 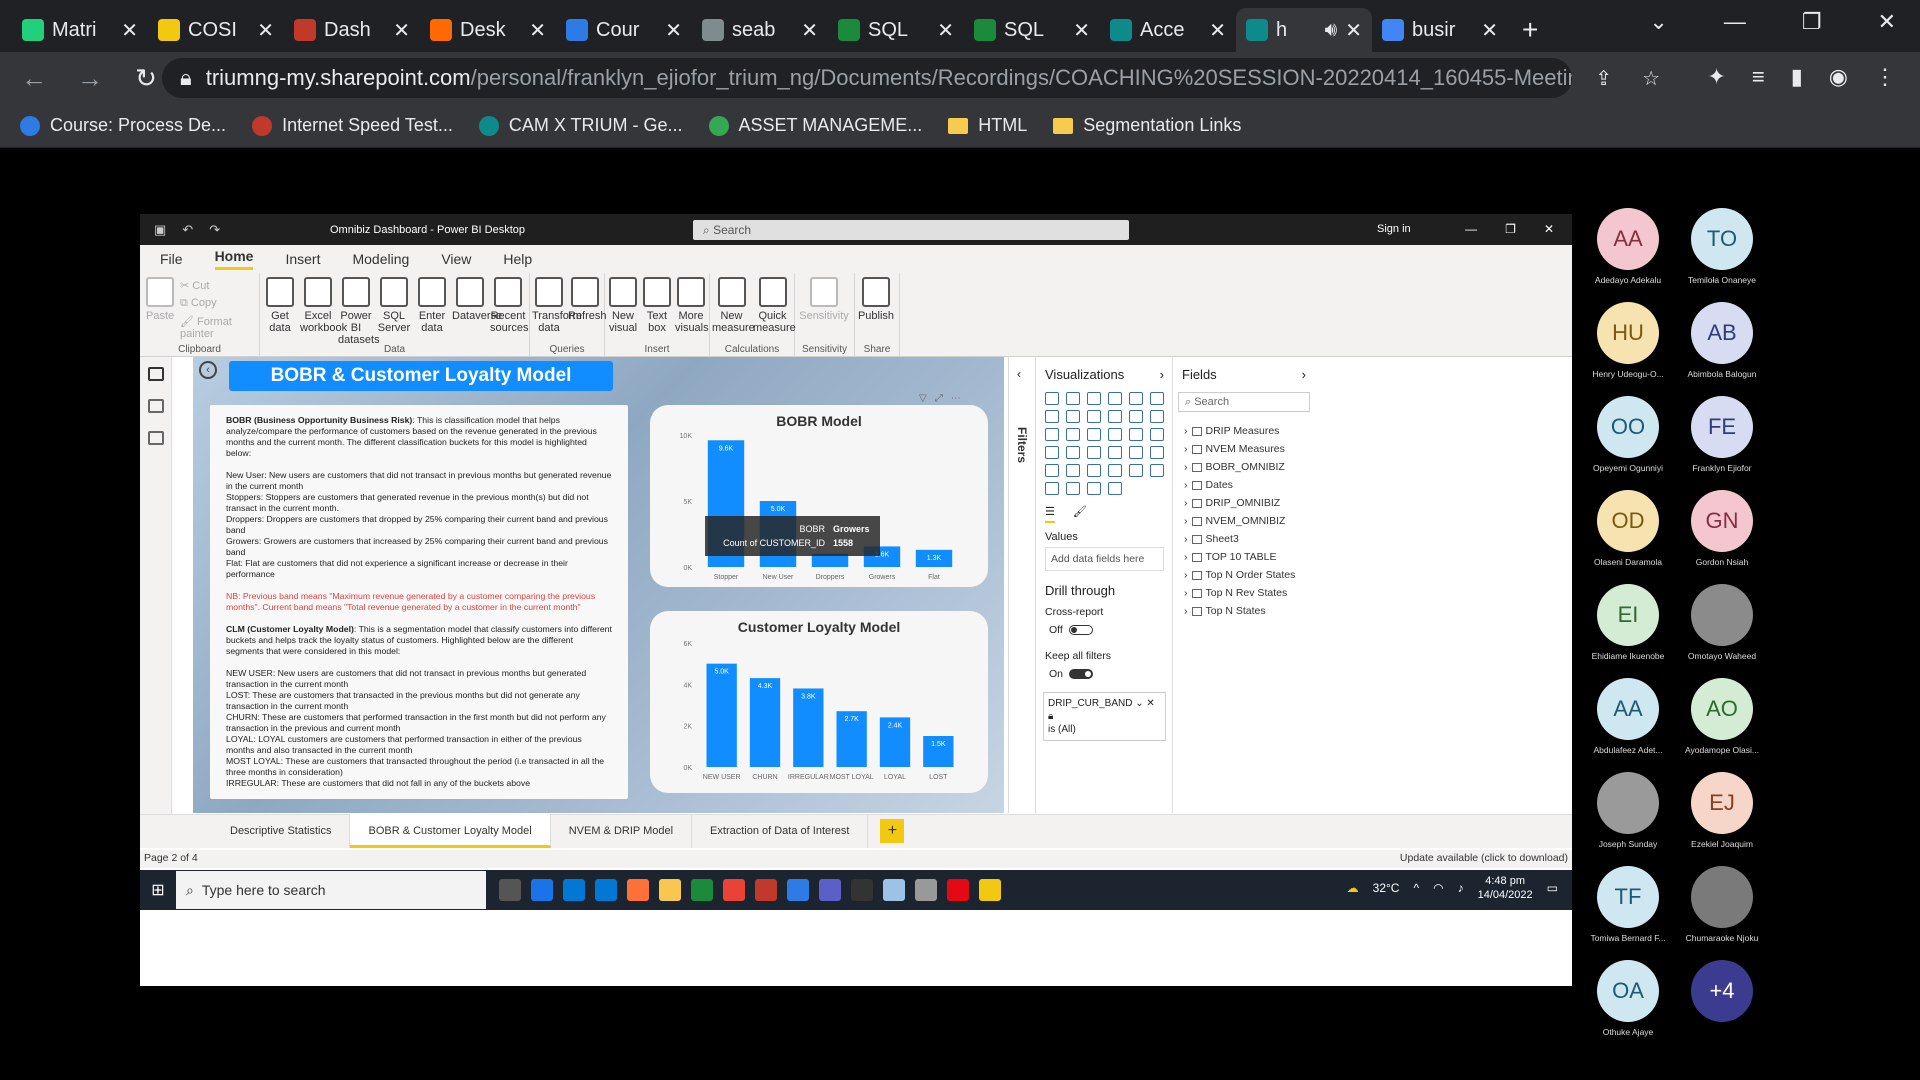 What do you see at coordinates (1331, 30) in the screenshot?
I see `audio-icon: 🔊︎` at bounding box center [1331, 30].